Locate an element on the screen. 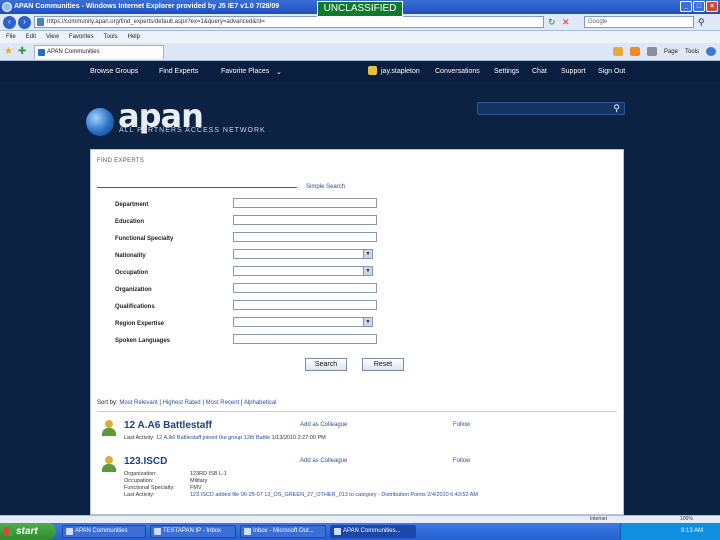 This screenshot has width=720, height=540. globe-logo-icon is located at coordinates (100, 122).